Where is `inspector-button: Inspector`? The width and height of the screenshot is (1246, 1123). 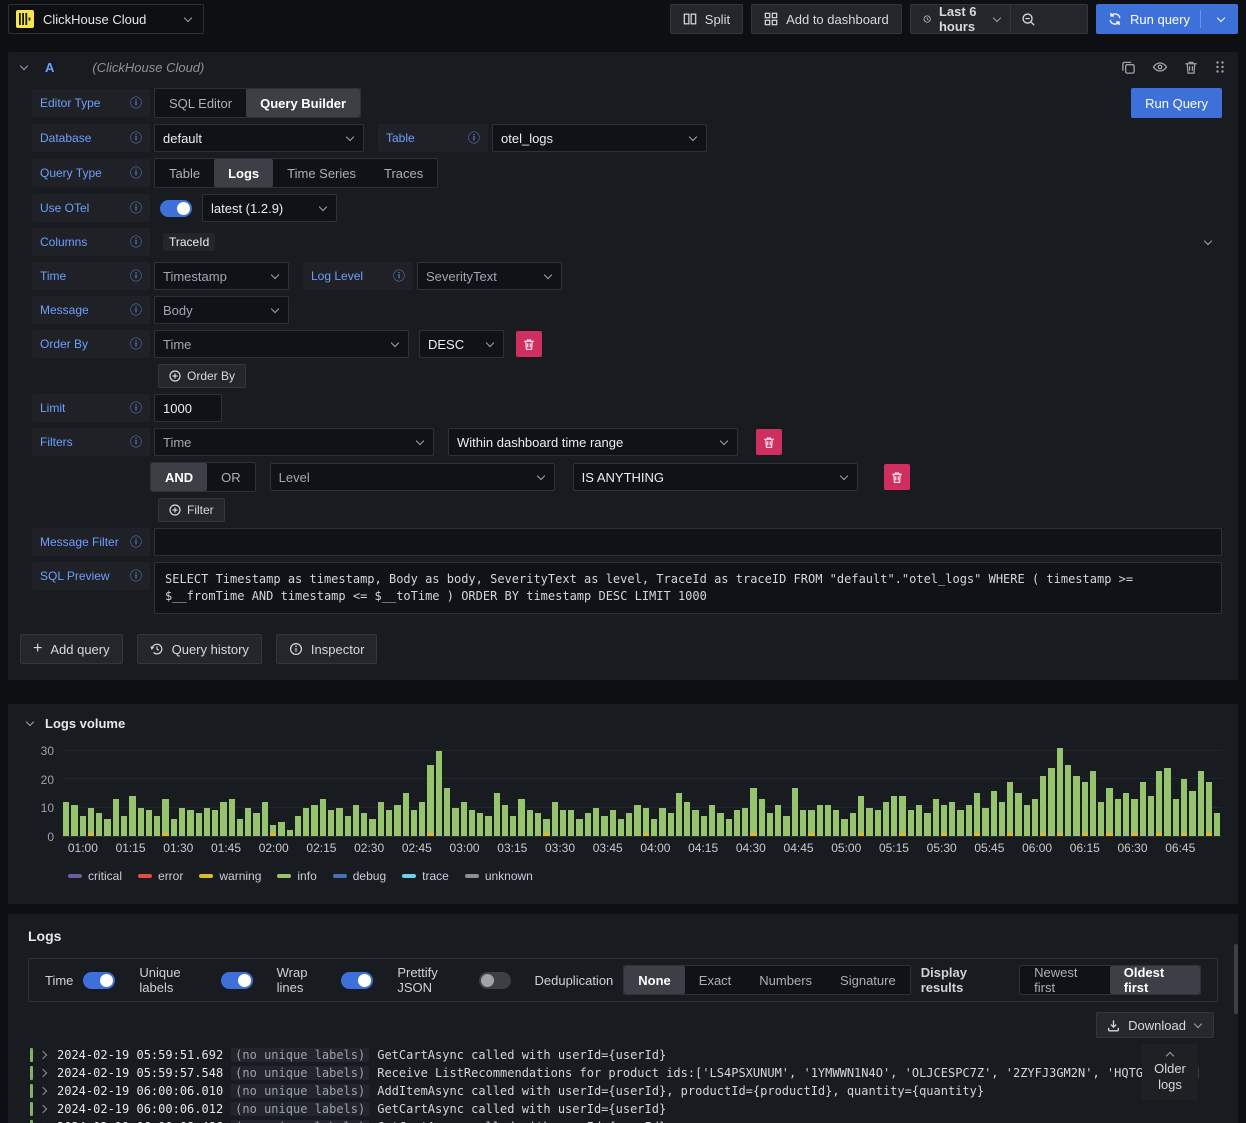
inspector-button: Inspector is located at coordinates (326, 649).